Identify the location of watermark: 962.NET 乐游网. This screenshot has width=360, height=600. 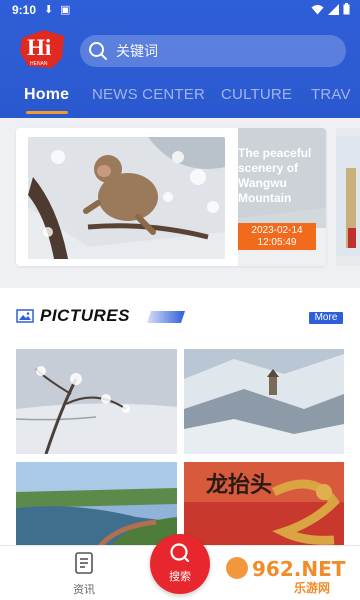
(286, 576).